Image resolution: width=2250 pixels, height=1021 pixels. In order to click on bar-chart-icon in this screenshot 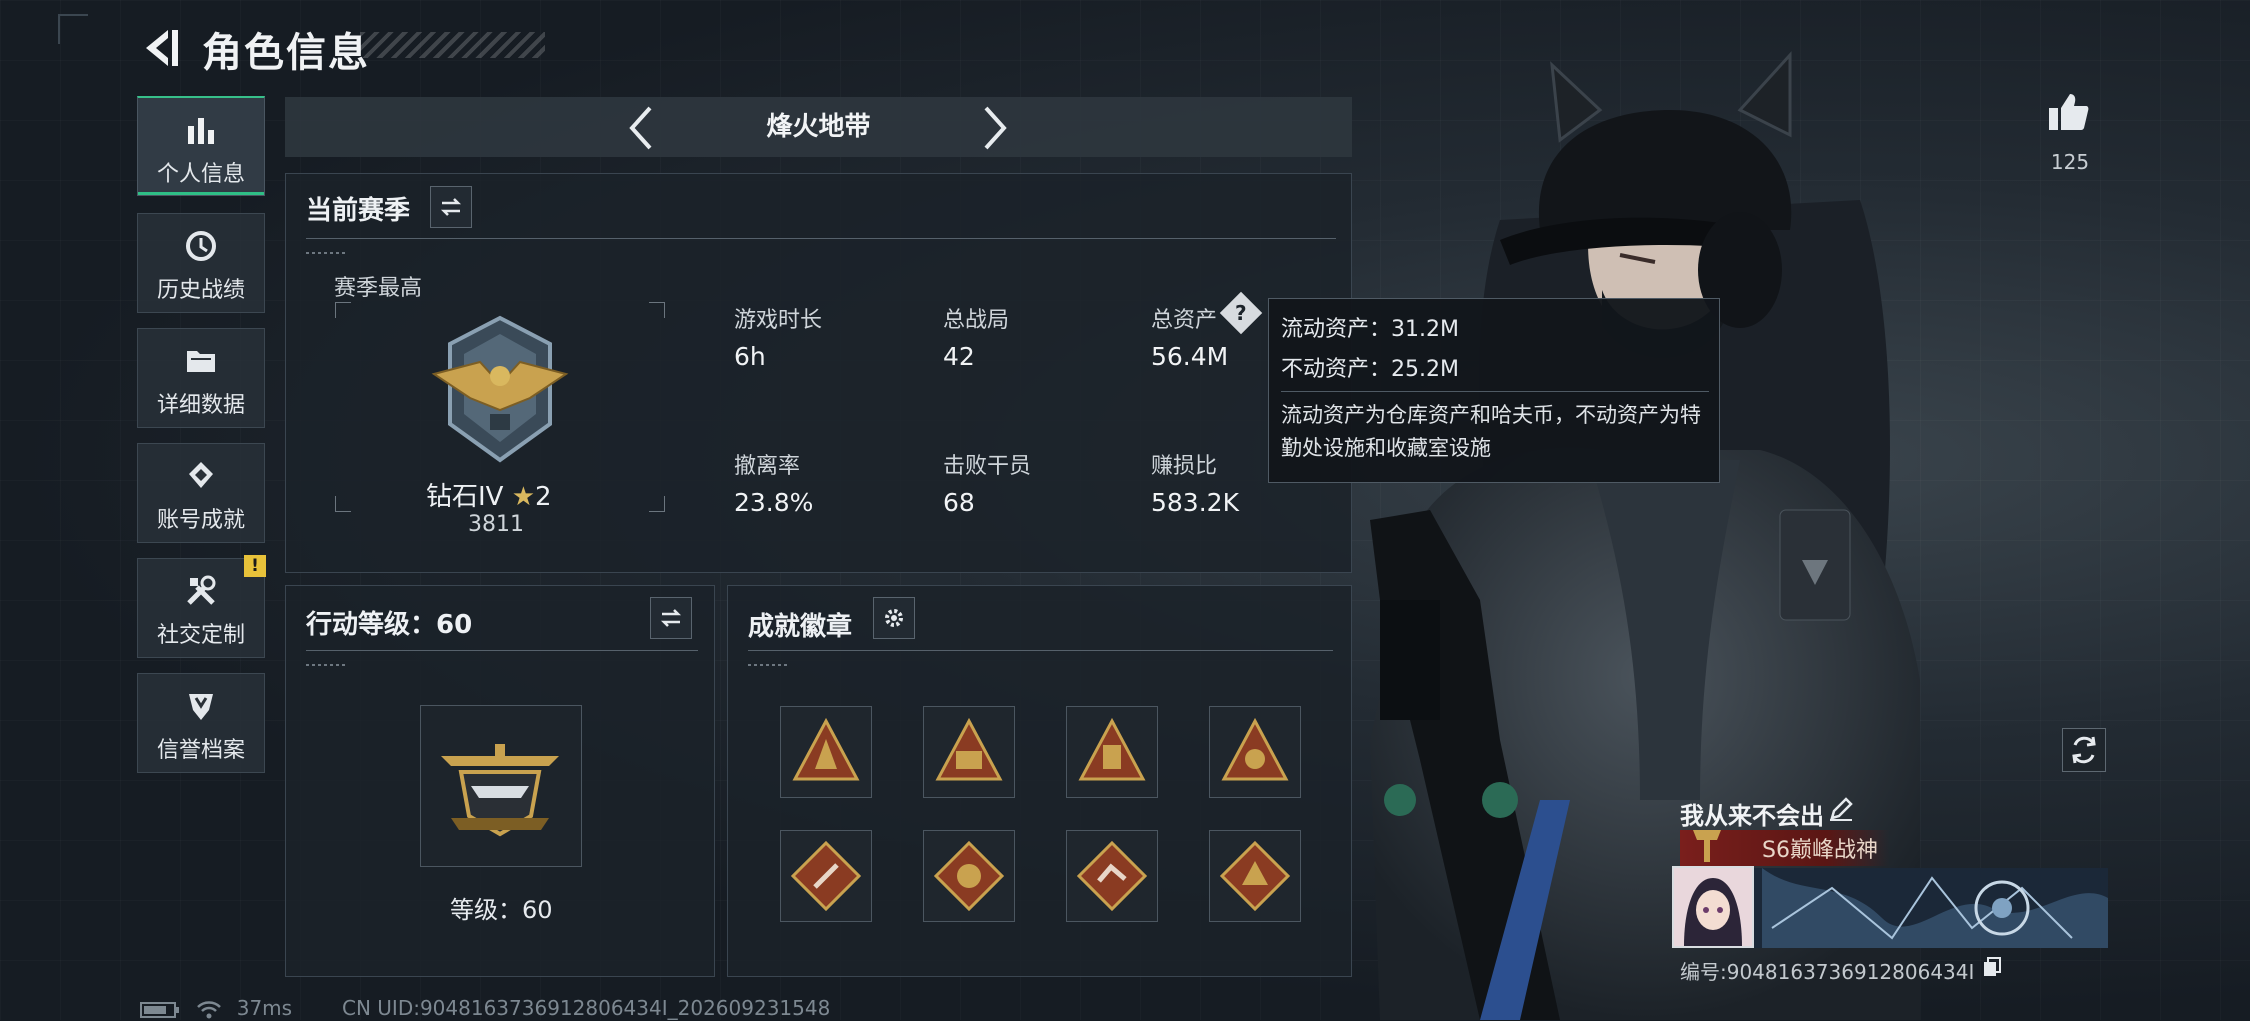, I will do `click(201, 131)`.